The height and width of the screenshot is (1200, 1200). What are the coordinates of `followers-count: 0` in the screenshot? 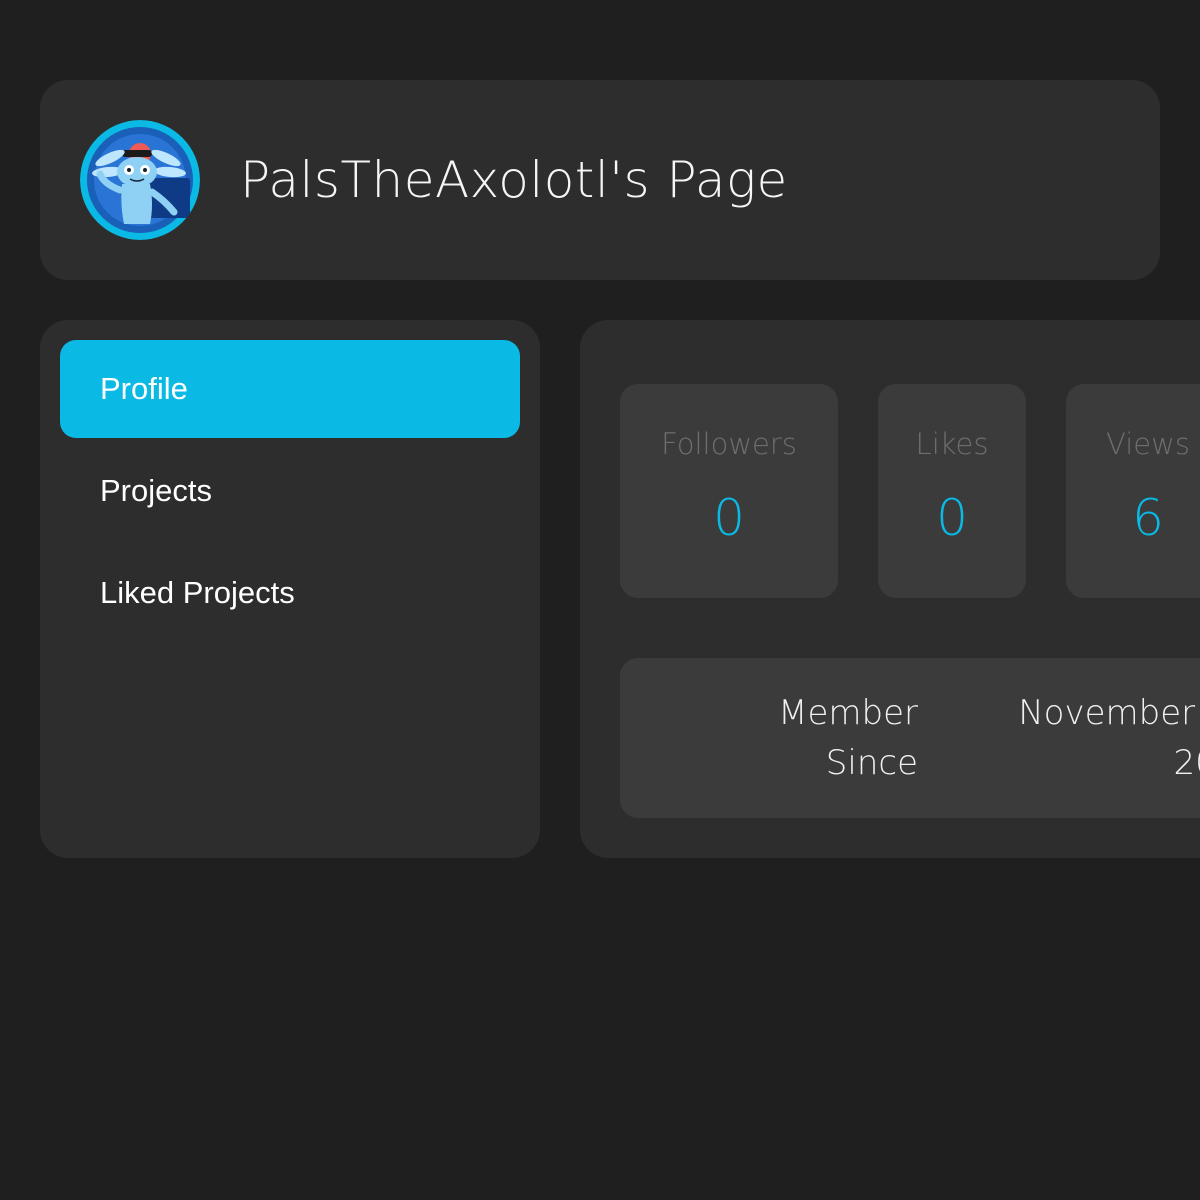 It's located at (729, 518).